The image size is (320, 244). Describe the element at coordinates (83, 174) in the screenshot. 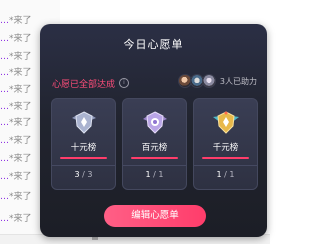

I see `progress-count: 3 / 3` at that location.